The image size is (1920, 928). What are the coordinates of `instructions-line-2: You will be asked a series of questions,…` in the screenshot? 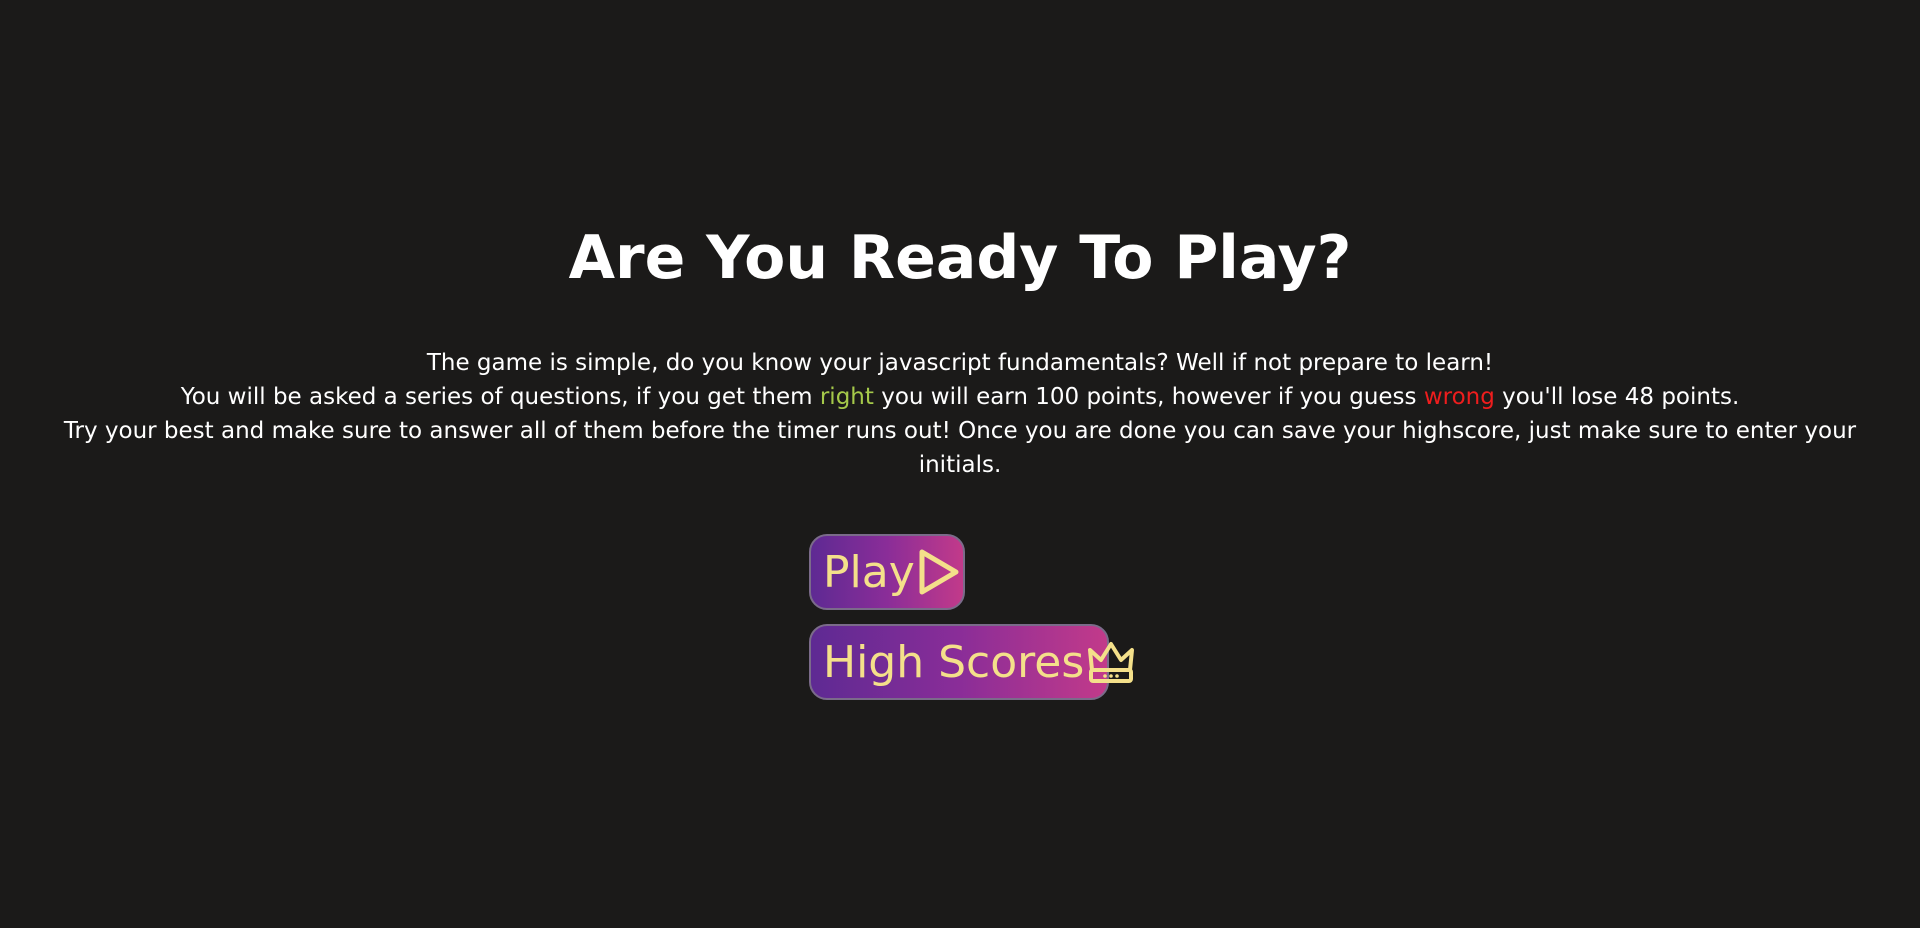 It's located at (960, 397).